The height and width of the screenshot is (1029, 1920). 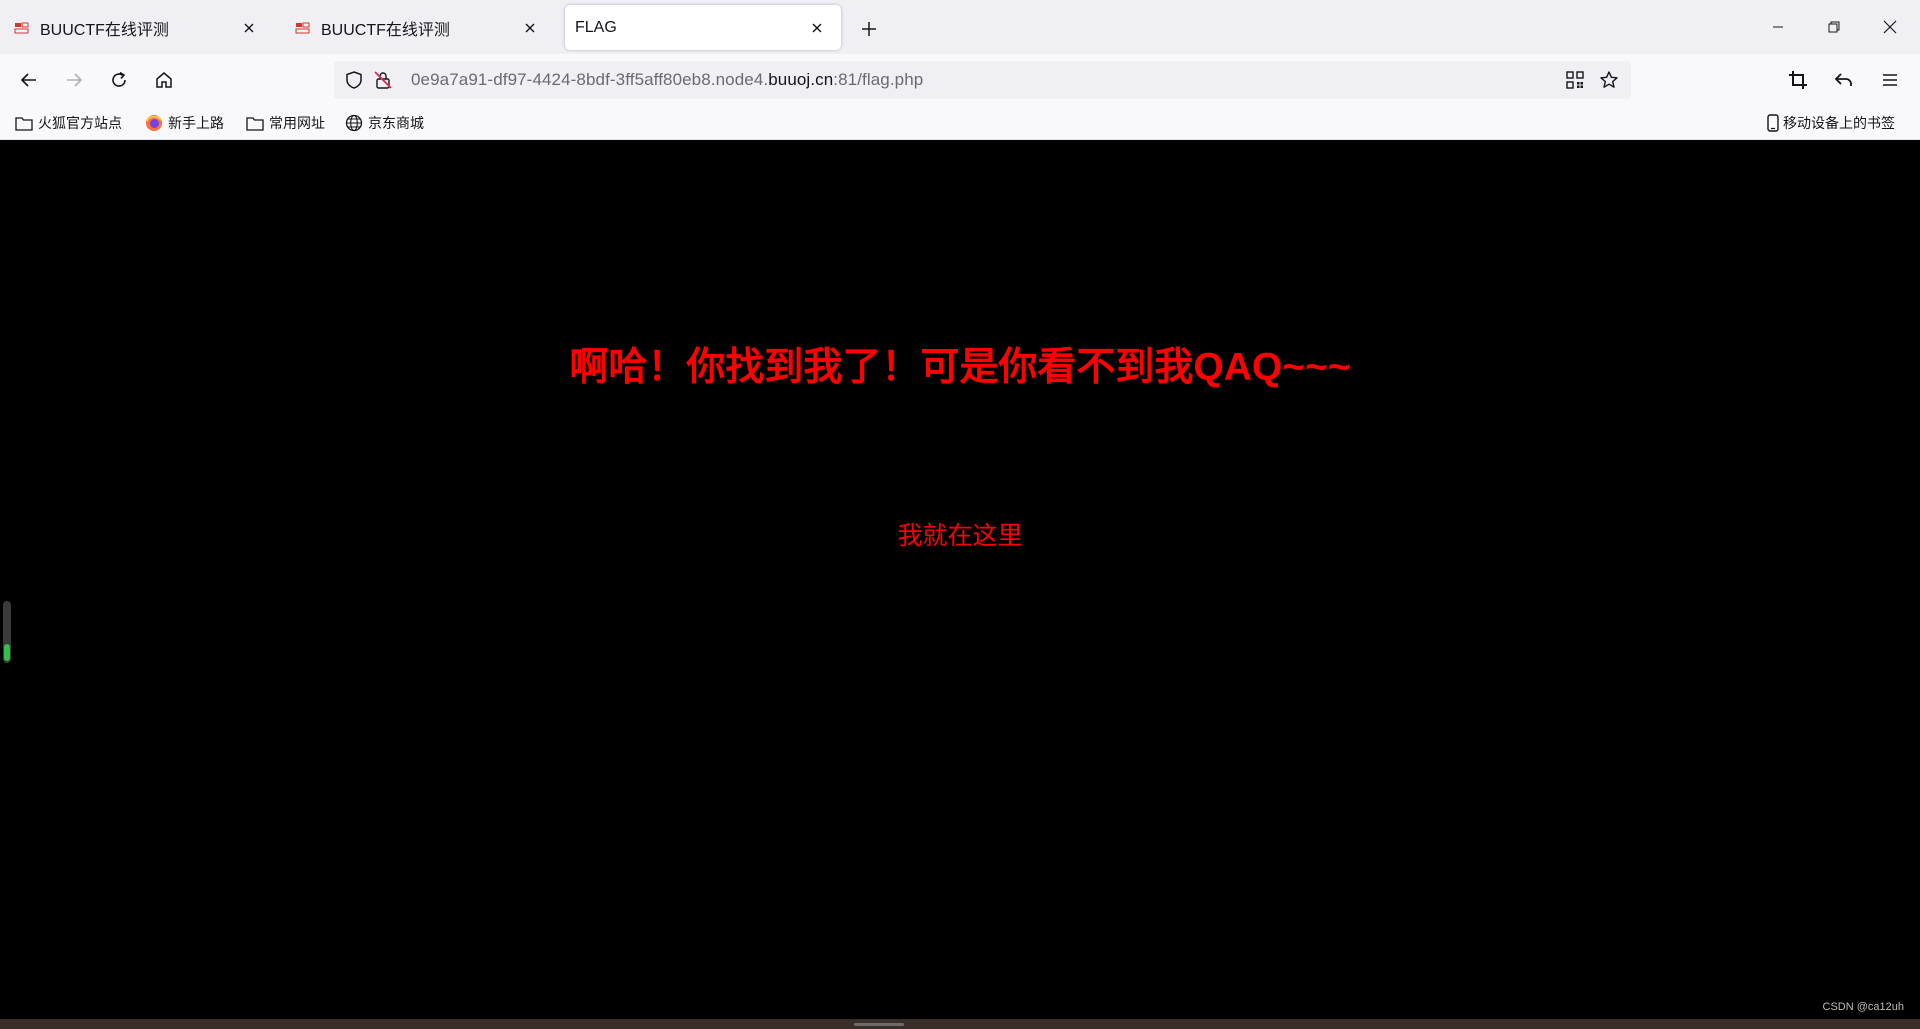 I want to click on star-icon, so click(x=1609, y=80).